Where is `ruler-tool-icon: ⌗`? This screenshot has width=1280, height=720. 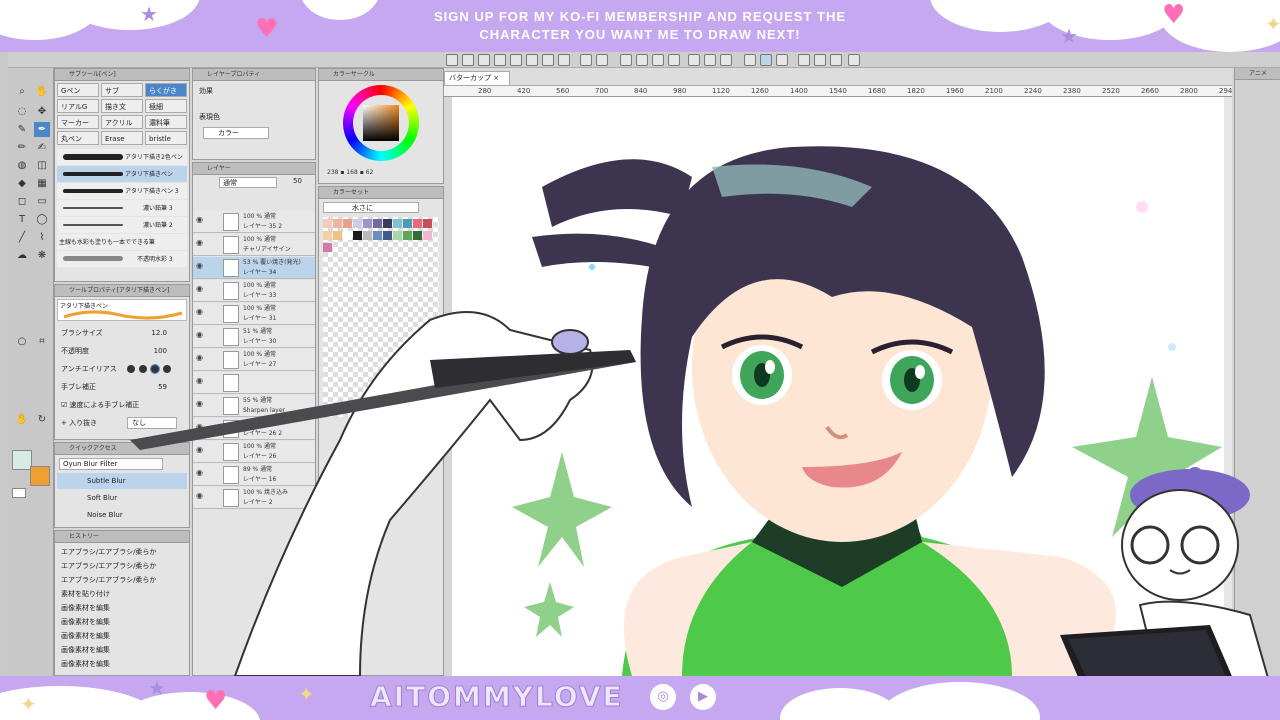
ruler-tool-icon: ⌗ is located at coordinates (42, 341).